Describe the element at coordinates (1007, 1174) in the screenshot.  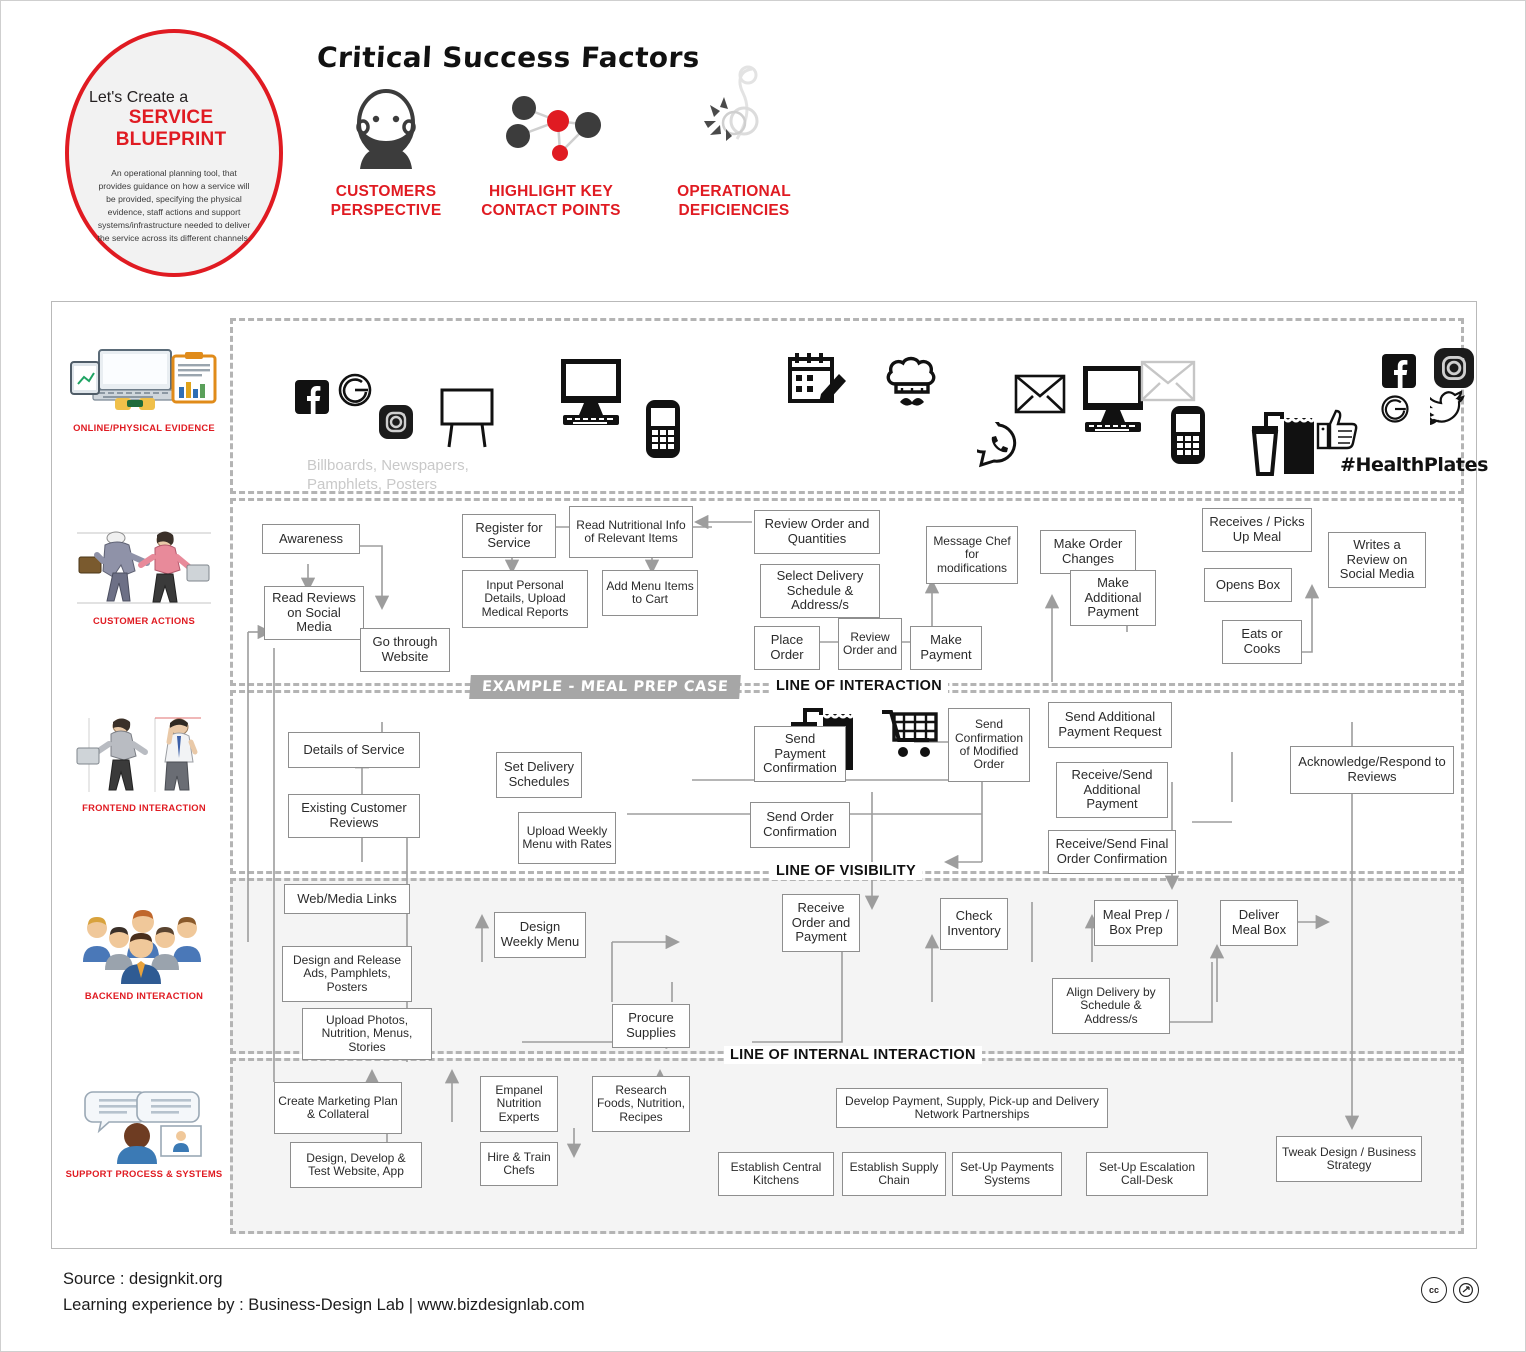
I see `node-set-up-payments-systems: Set-Up Payments Systems` at that location.